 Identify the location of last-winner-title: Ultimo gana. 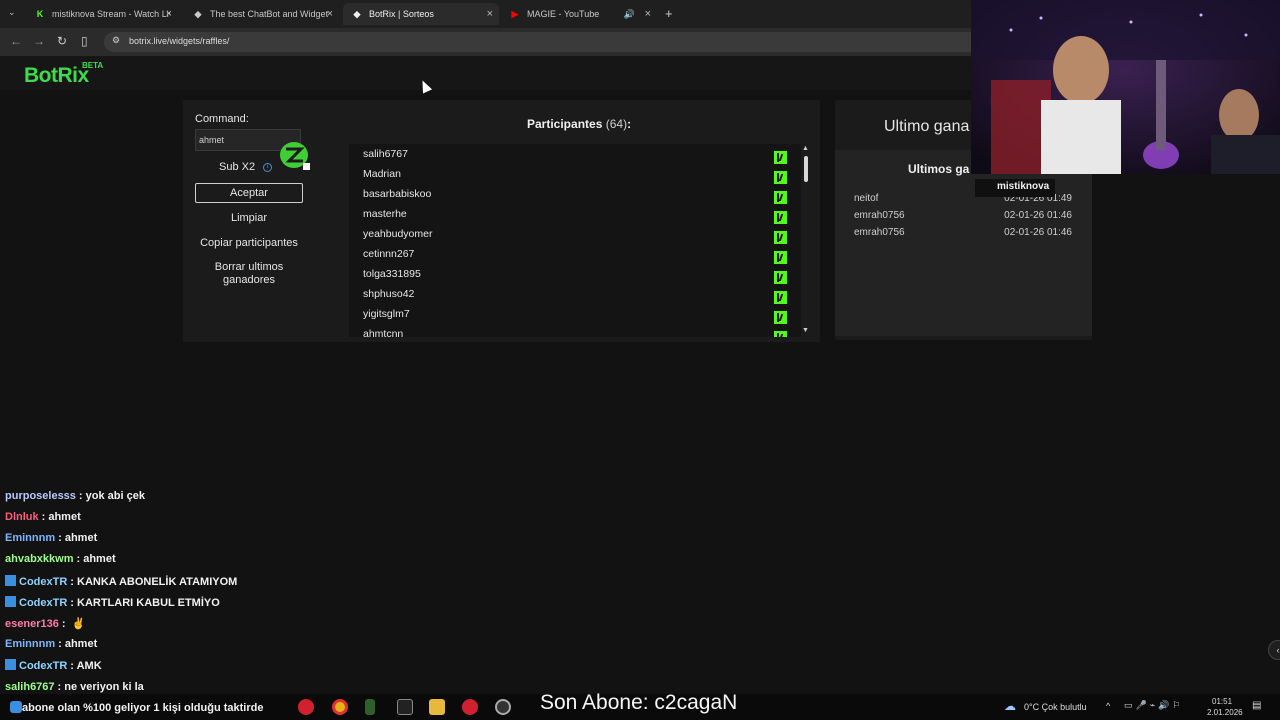
(927, 126).